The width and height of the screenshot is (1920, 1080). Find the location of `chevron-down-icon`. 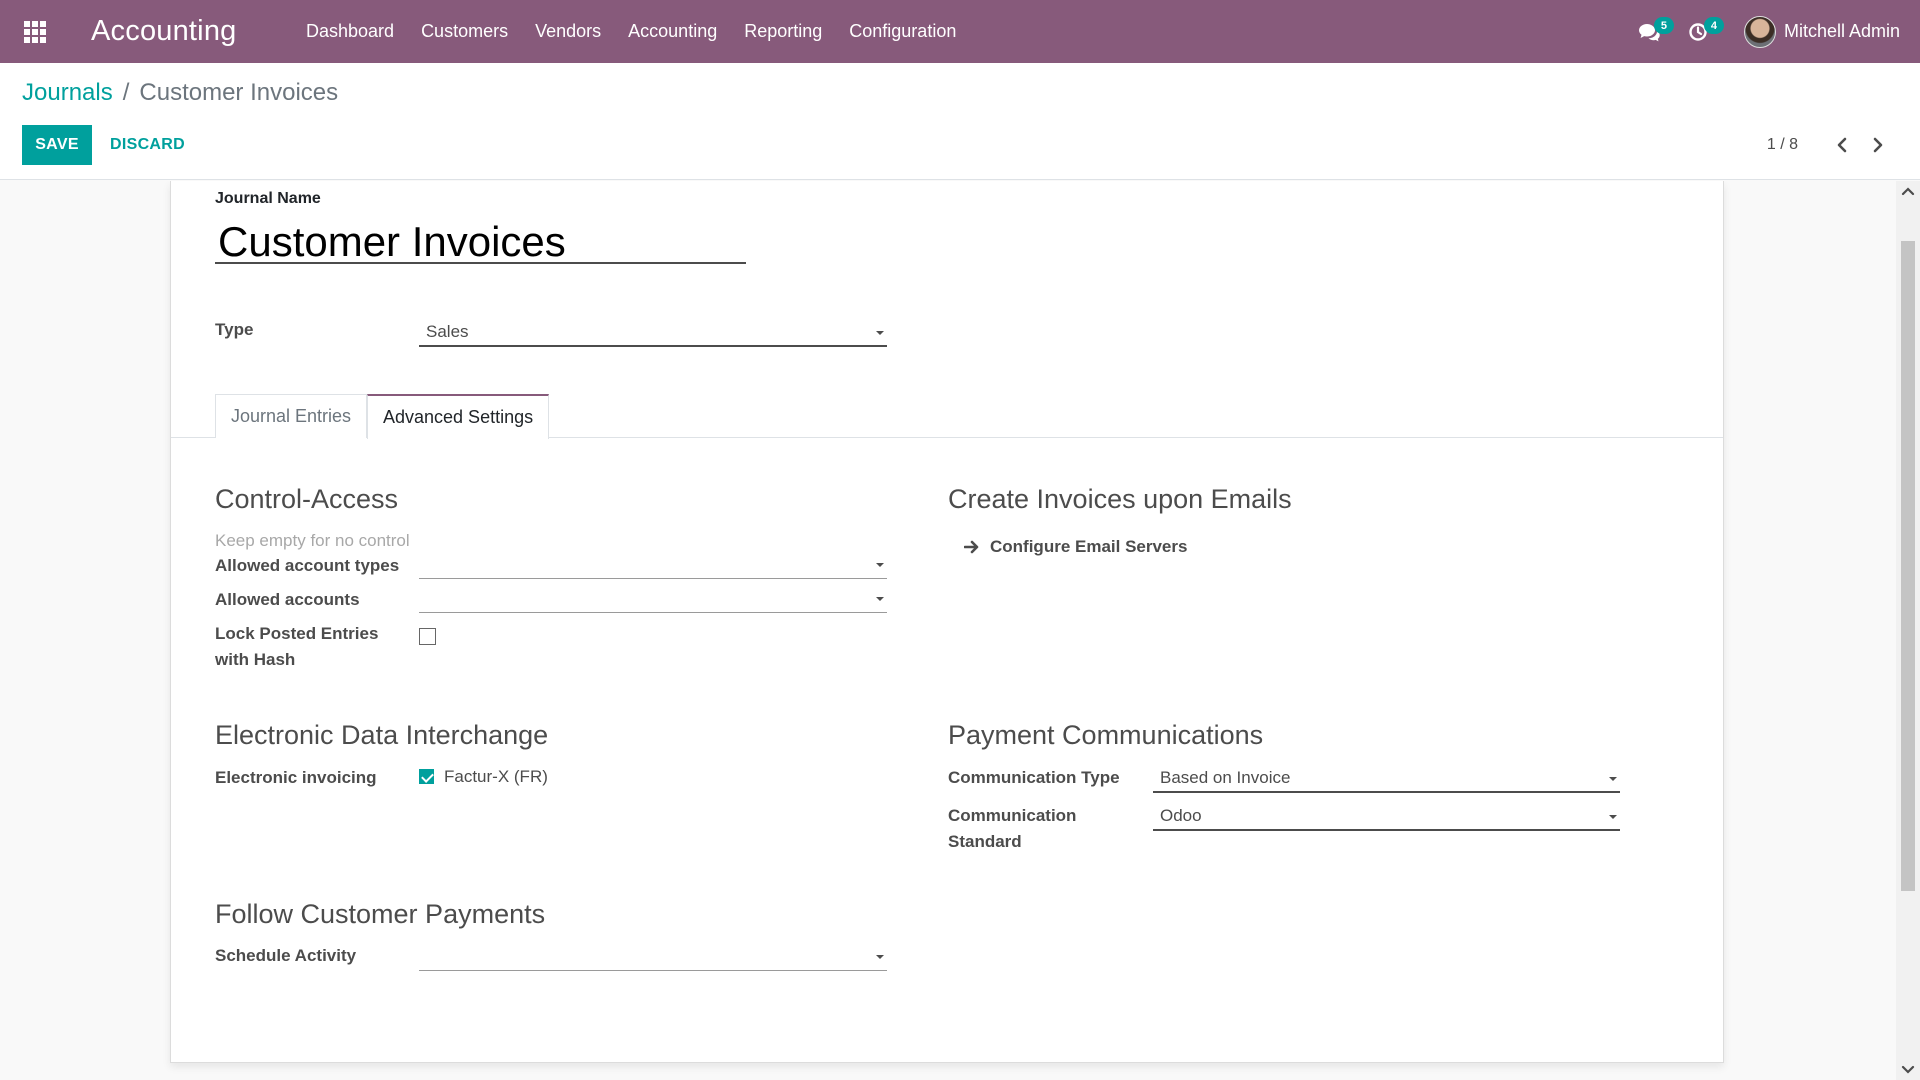

chevron-down-icon is located at coordinates (1908, 1069).